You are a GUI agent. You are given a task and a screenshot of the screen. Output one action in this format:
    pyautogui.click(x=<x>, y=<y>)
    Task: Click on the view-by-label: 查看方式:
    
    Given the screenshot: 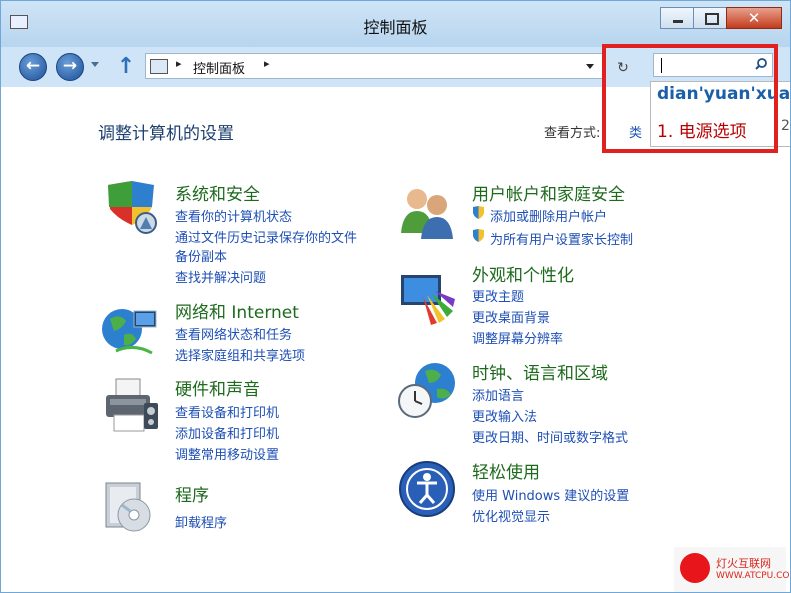 What is the action you would take?
    pyautogui.click(x=572, y=133)
    